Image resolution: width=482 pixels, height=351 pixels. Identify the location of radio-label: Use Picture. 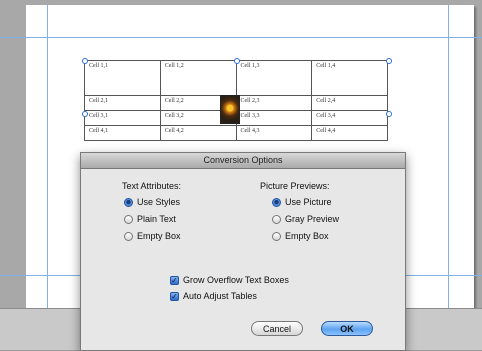
(308, 202).